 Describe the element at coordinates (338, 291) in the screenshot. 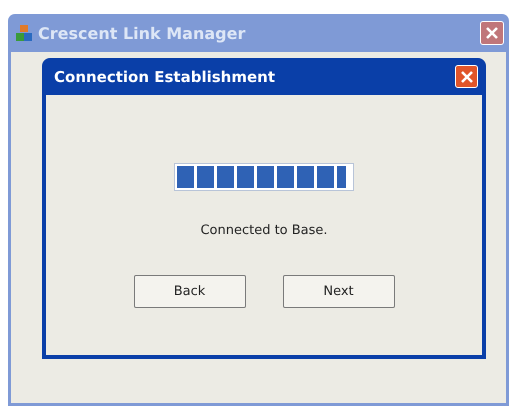

I see `next-button: Next` at that location.